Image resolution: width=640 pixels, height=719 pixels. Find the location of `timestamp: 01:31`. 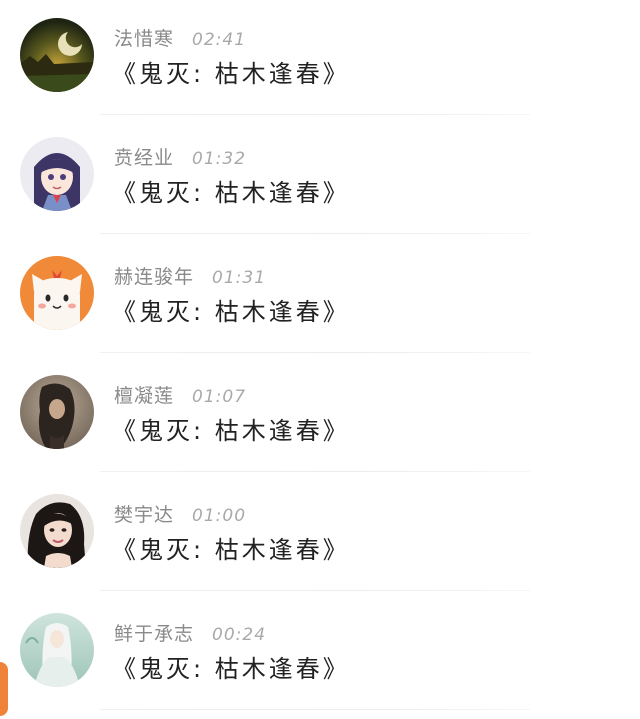

timestamp: 01:31 is located at coordinates (239, 278).